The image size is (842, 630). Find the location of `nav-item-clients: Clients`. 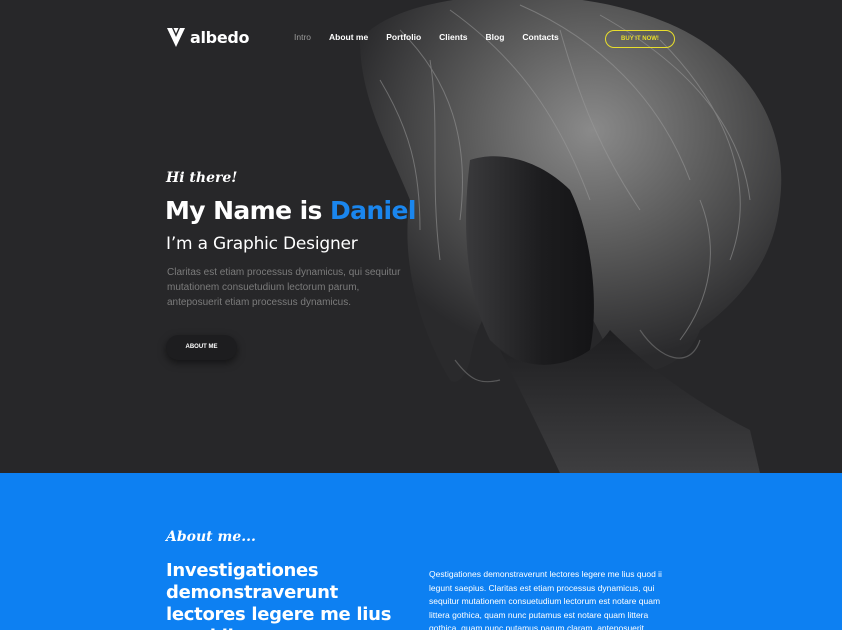

nav-item-clients: Clients is located at coordinates (453, 37).